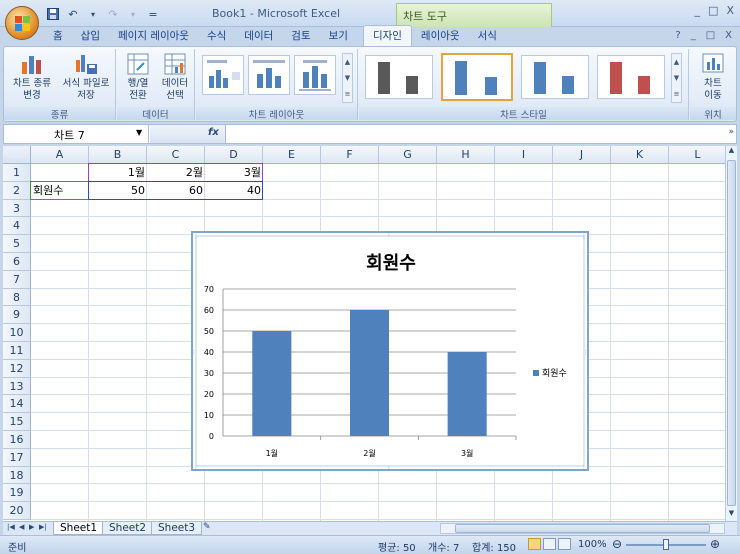 This screenshot has width=740, height=554. What do you see at coordinates (90, 36) in the screenshot?
I see `tab-1: 삽입` at bounding box center [90, 36].